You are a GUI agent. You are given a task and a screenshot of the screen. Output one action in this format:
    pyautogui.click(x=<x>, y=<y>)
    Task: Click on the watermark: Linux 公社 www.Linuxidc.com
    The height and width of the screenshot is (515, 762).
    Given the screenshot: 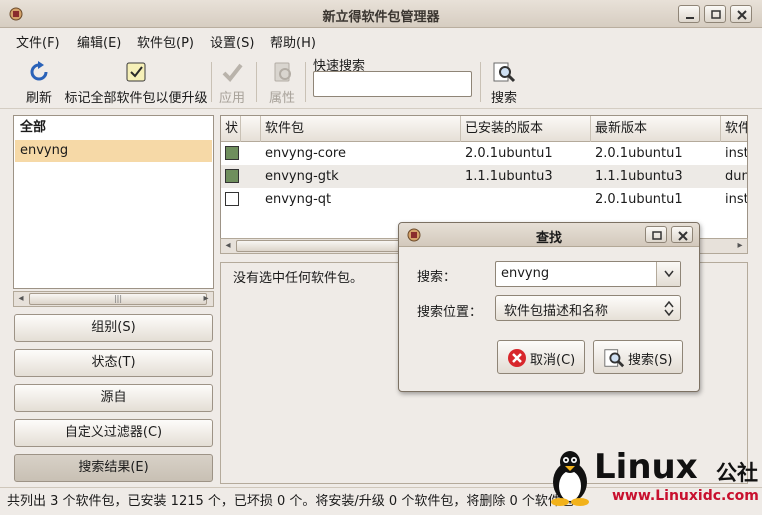 What is the action you would take?
    pyautogui.click(x=653, y=477)
    